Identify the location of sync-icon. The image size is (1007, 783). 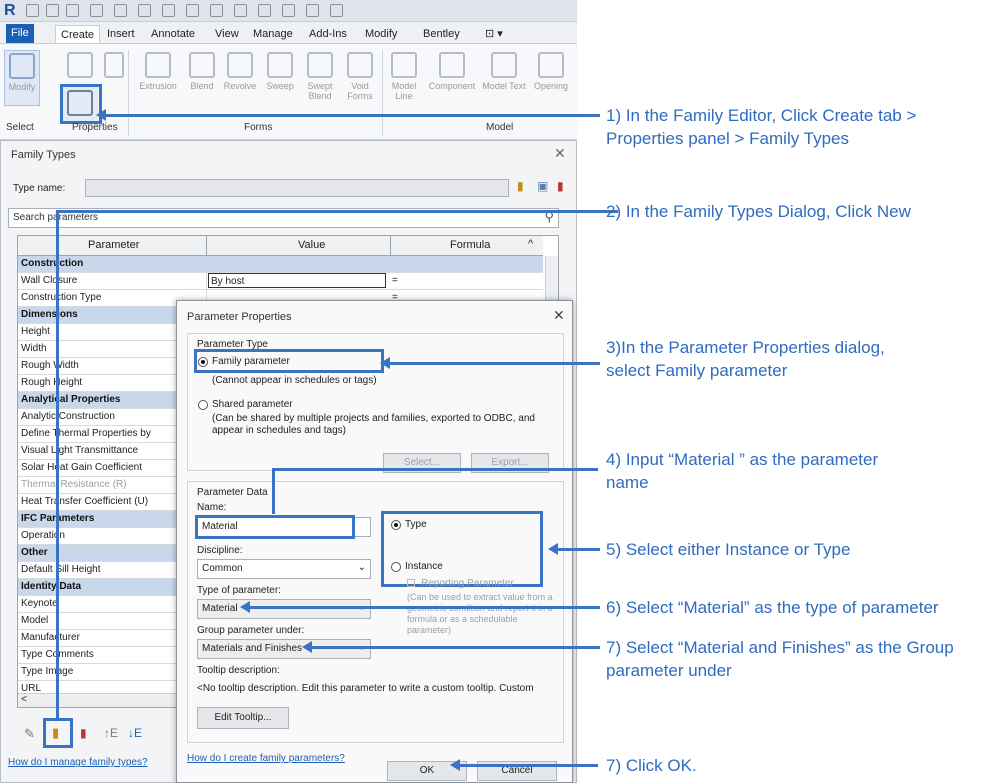
(72, 10).